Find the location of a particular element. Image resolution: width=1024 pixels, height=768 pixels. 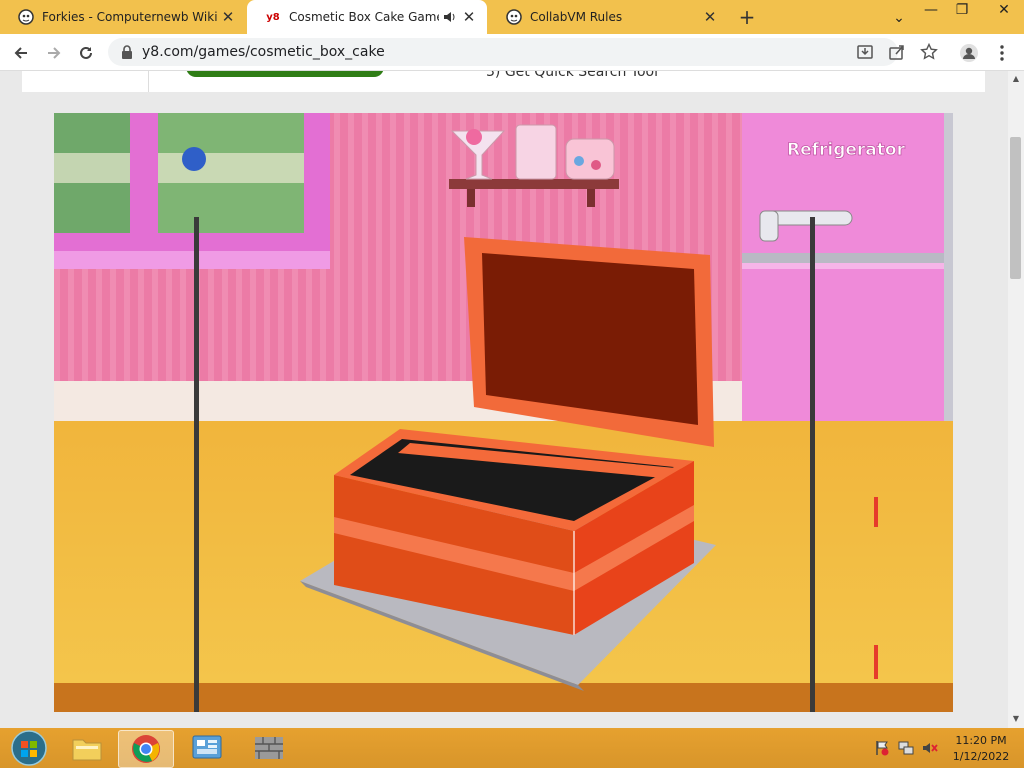

url-text: y8.com/games/cosmetic_box_cake is located at coordinates (263, 52).